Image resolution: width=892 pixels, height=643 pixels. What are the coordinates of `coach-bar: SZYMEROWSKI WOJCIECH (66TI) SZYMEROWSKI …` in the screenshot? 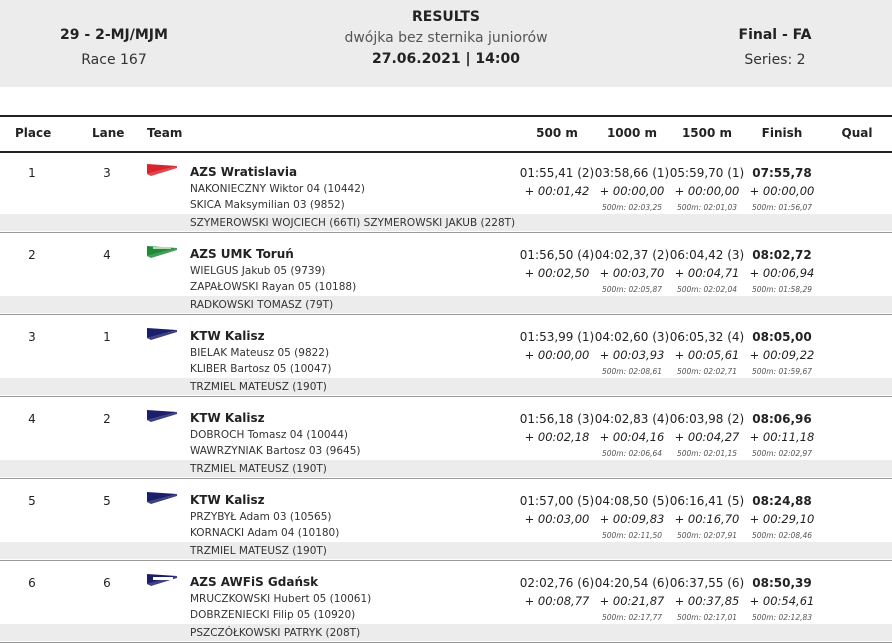 It's located at (446, 222).